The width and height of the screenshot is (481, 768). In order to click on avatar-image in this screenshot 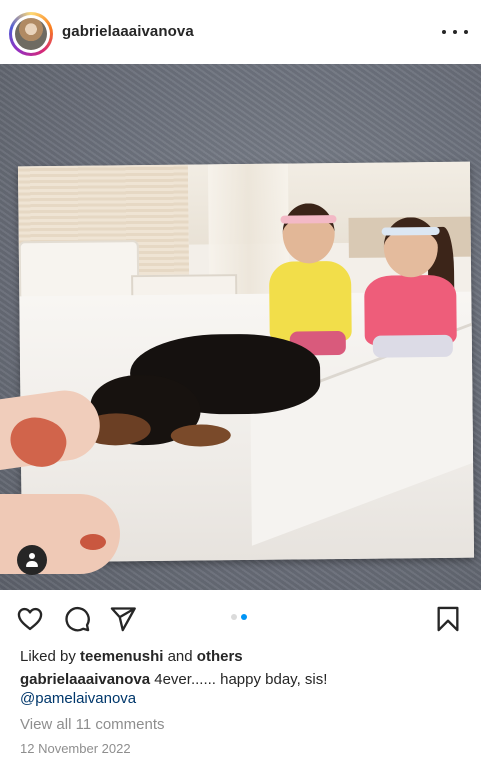, I will do `click(31, 34)`.